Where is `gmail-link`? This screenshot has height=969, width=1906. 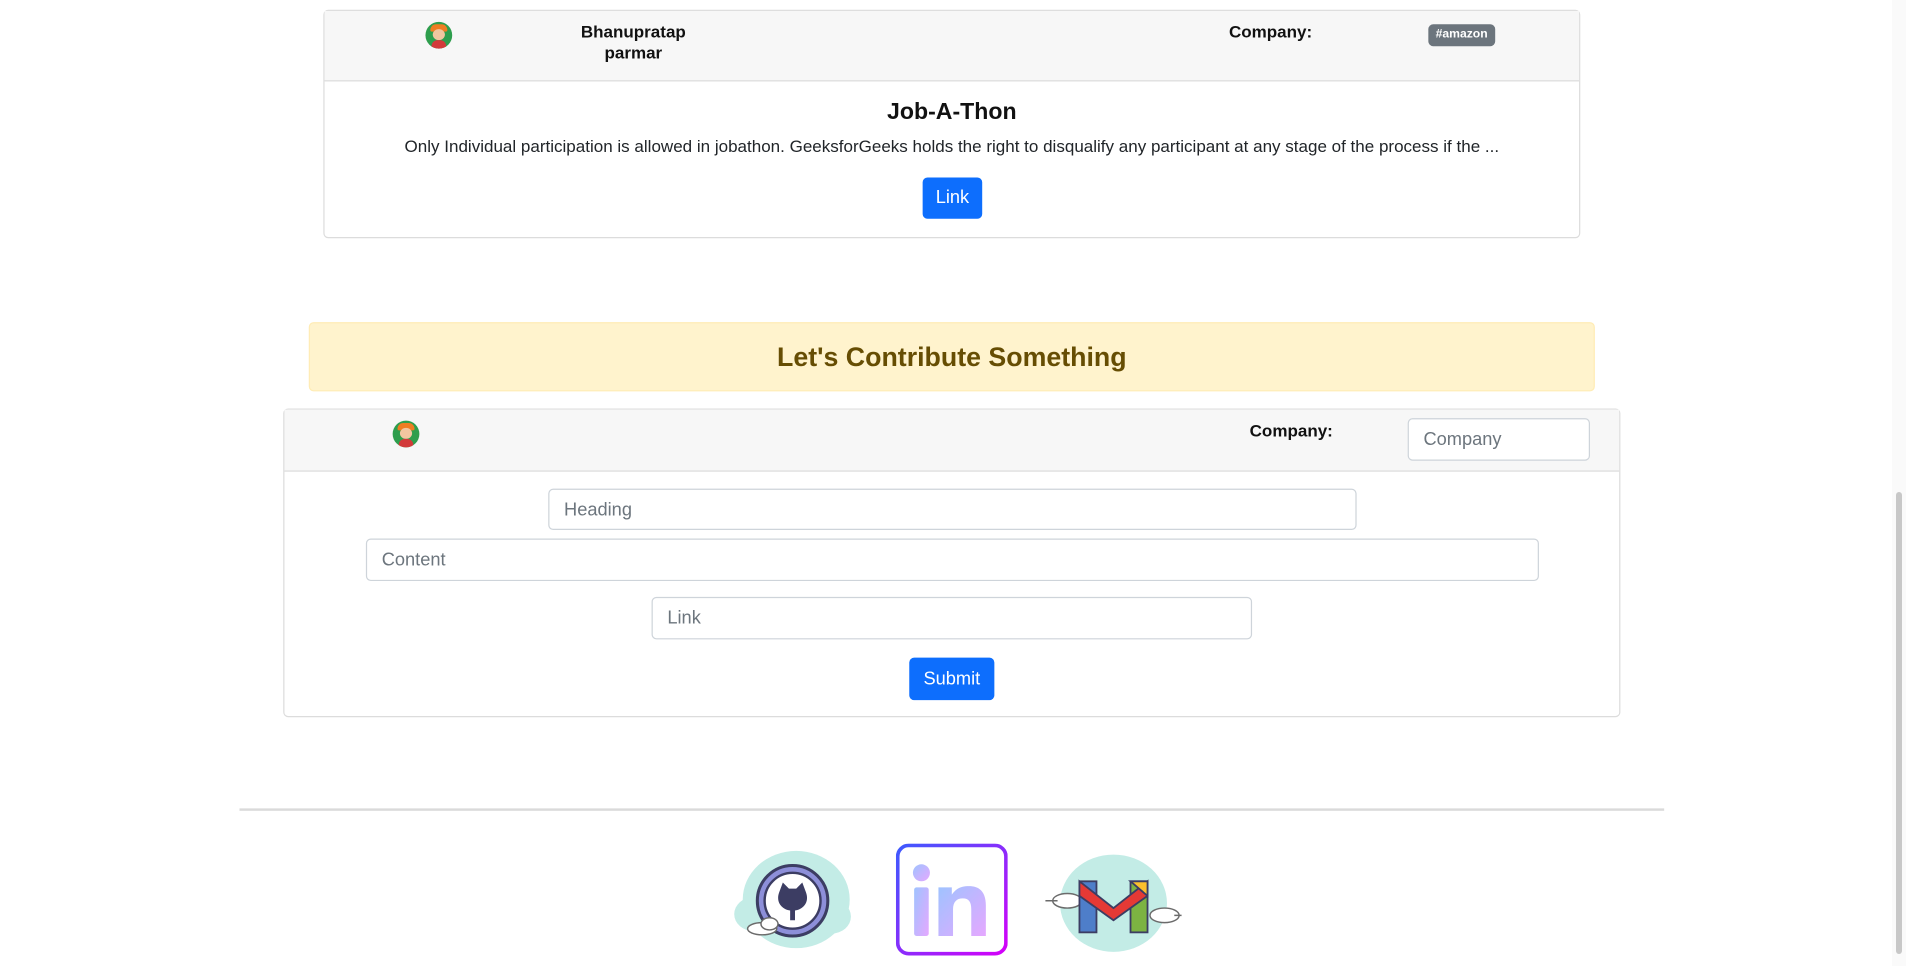 gmail-link is located at coordinates (1112, 900).